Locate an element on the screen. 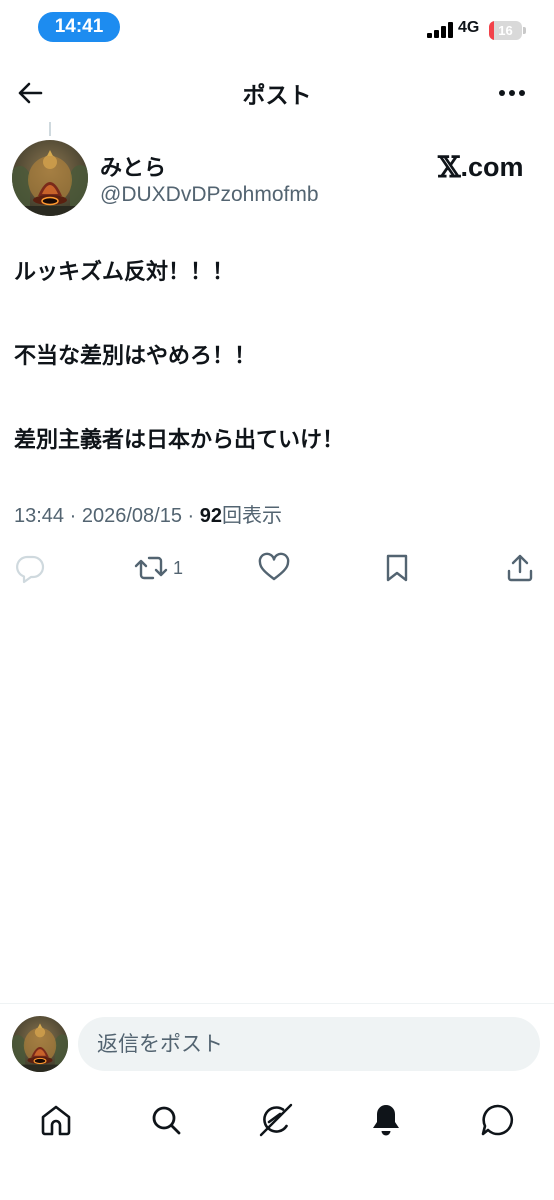 The image size is (554, 1200). top-bar: ポスト is located at coordinates (277, 92).